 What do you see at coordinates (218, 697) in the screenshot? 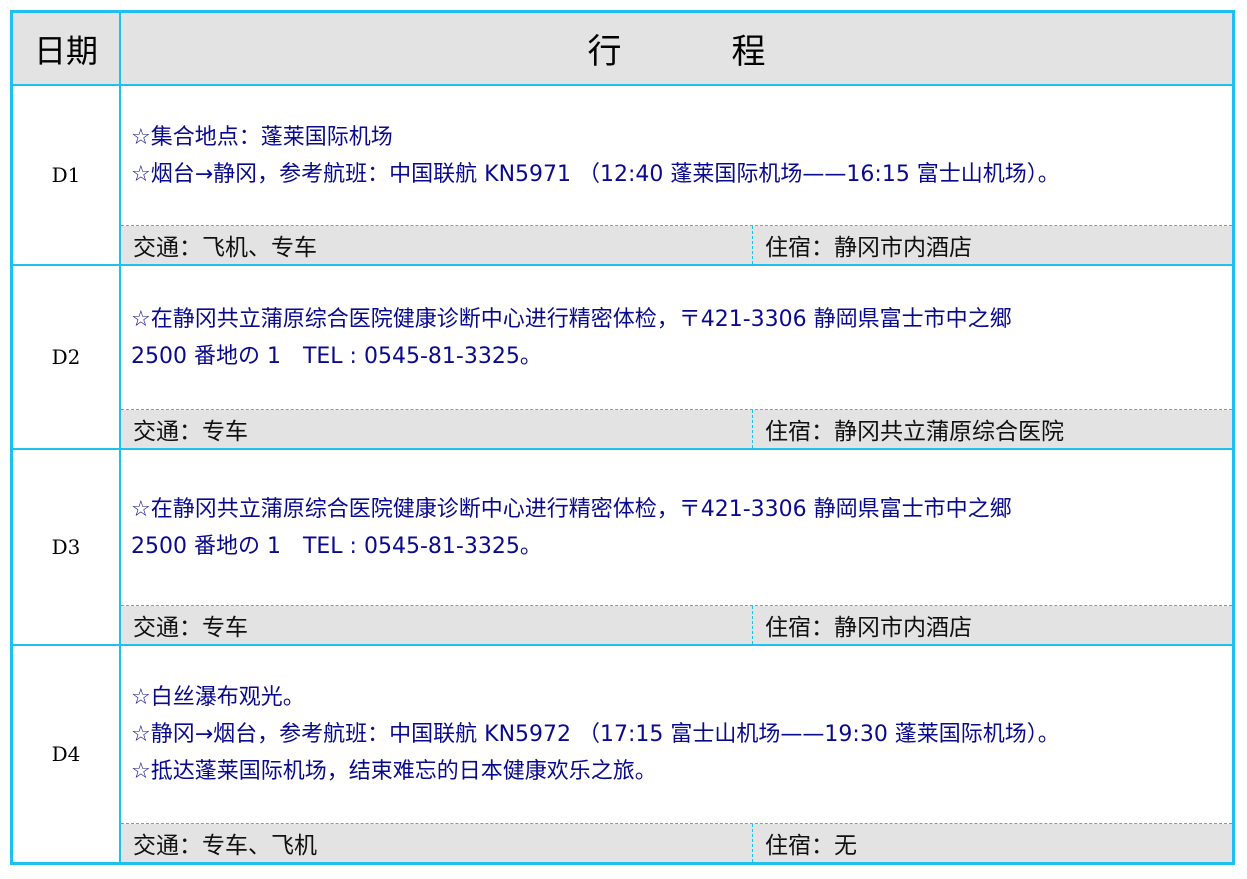
I see `itinerary-line: ☆白丝瀑布观光。` at bounding box center [218, 697].